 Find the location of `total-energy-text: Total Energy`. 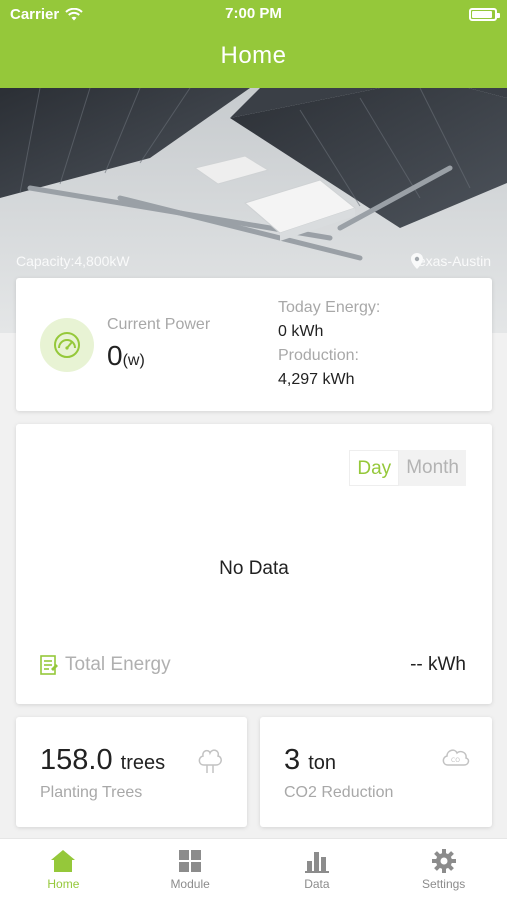

total-energy-text: Total Energy is located at coordinates (118, 664).